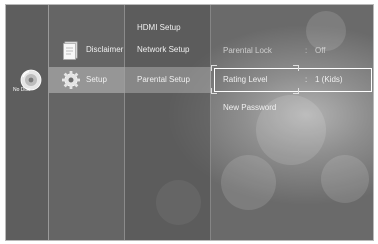 The height and width of the screenshot is (244, 378). What do you see at coordinates (70, 50) in the screenshot?
I see `document-icon` at bounding box center [70, 50].